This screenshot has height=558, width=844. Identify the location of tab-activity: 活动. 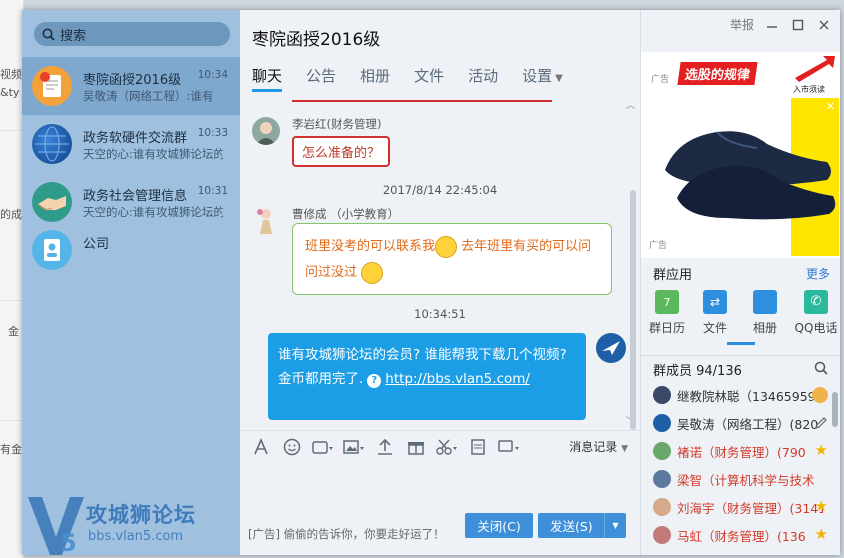
(483, 78).